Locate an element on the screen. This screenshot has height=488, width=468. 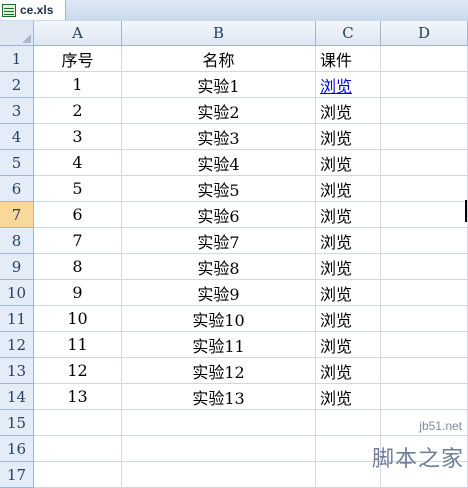
cell-b4: 实验3 is located at coordinates (219, 137).